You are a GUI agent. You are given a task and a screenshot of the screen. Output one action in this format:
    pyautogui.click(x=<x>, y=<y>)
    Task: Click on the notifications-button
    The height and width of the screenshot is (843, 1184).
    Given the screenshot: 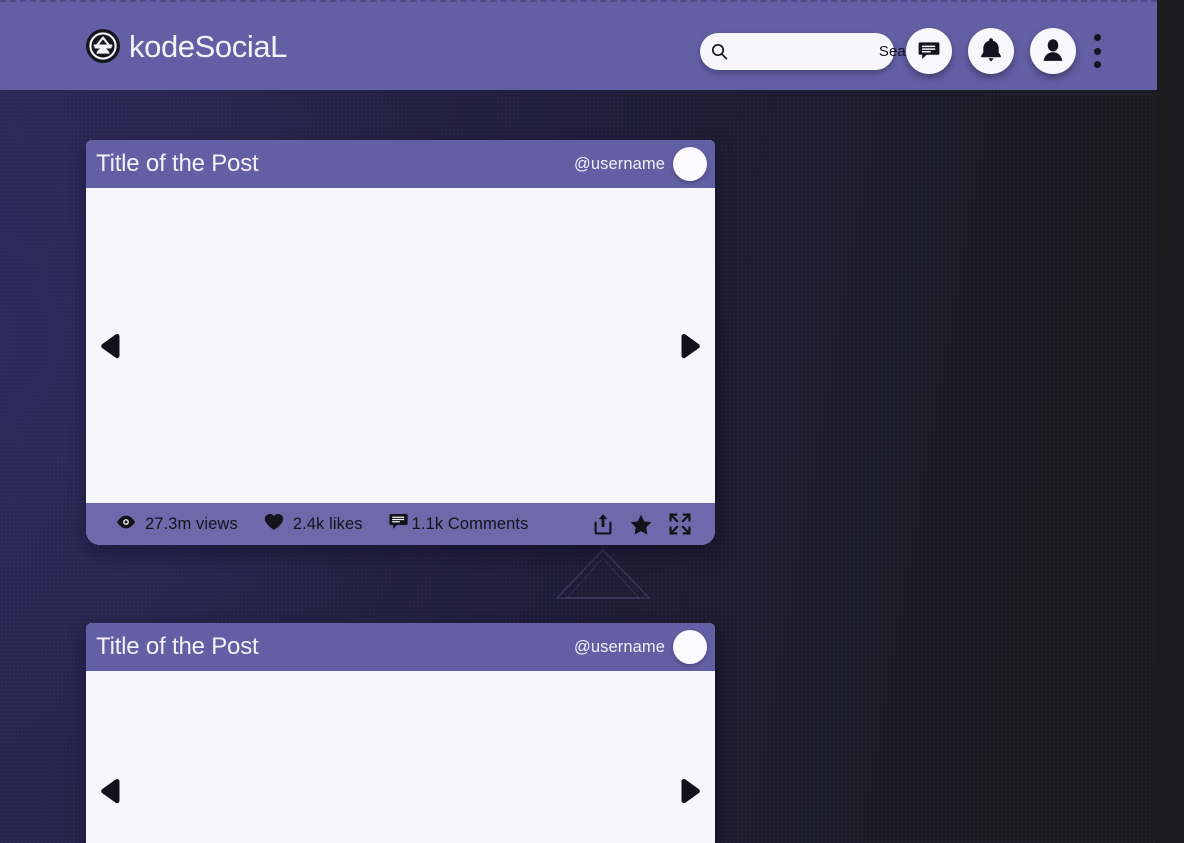 What is the action you would take?
    pyautogui.click(x=991, y=51)
    